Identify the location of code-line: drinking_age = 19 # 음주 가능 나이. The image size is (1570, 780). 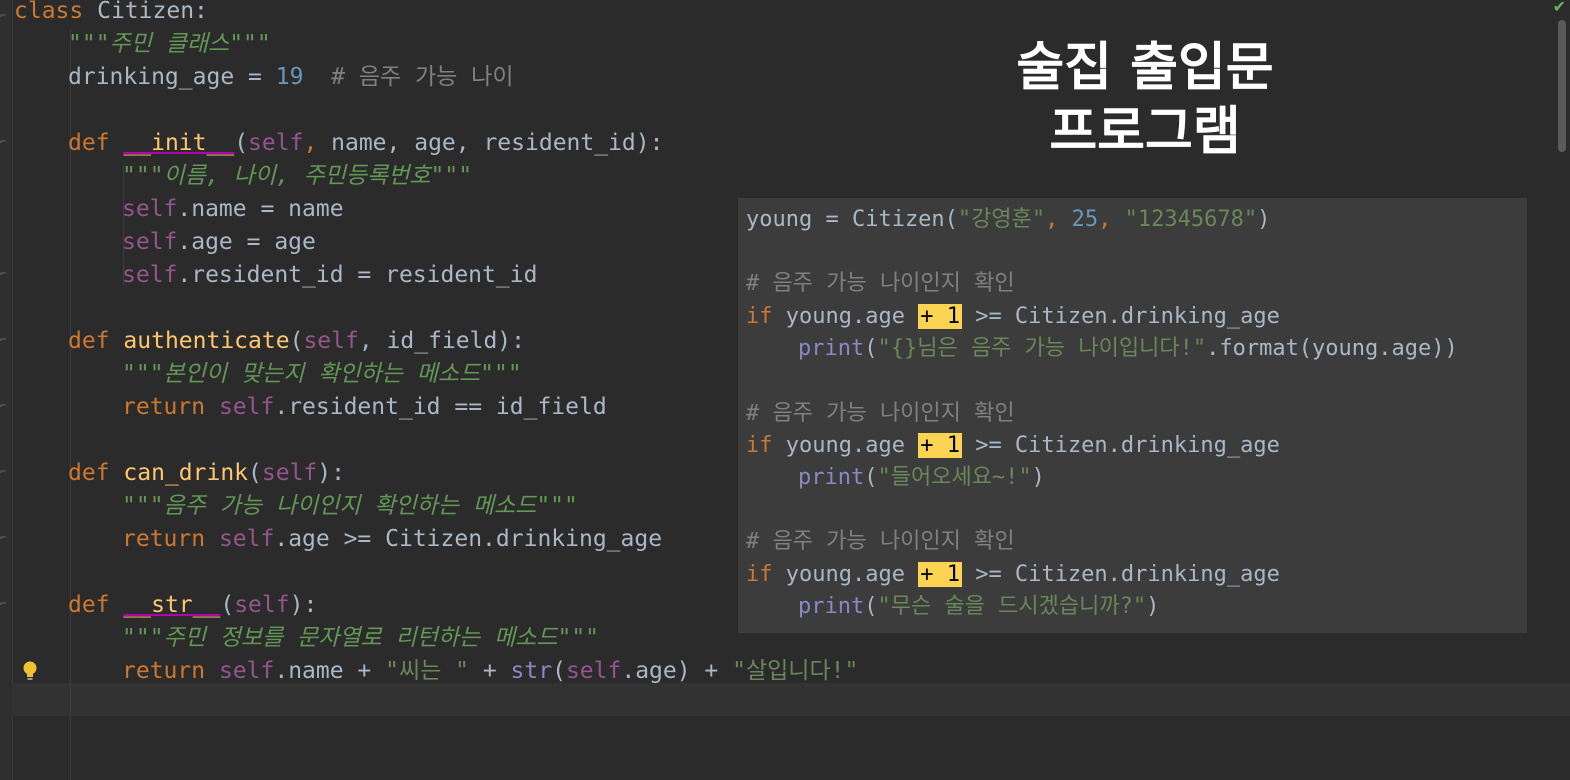
(290, 77).